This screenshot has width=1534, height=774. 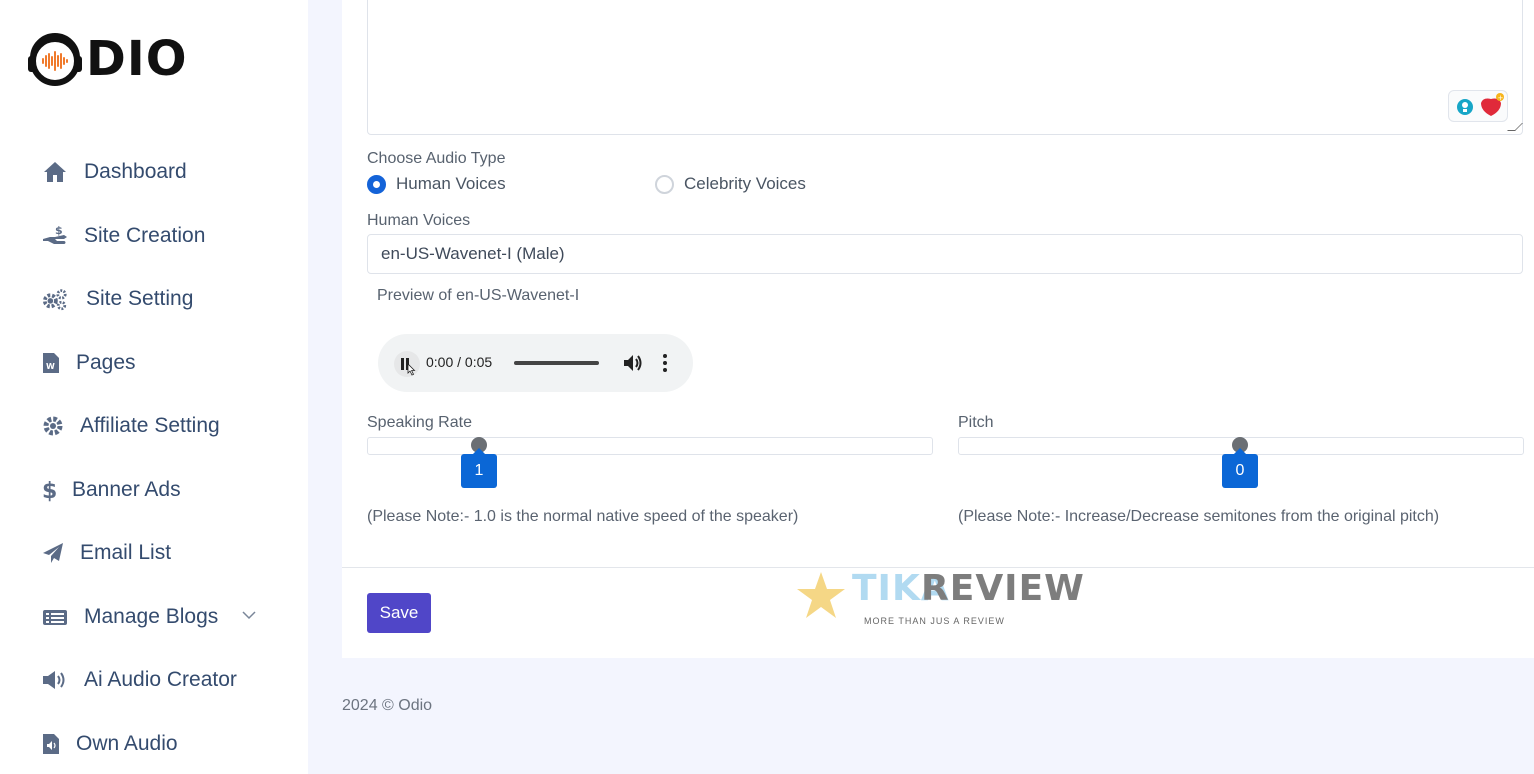 I want to click on sidebar-item-label: Pages, so click(x=106, y=362).